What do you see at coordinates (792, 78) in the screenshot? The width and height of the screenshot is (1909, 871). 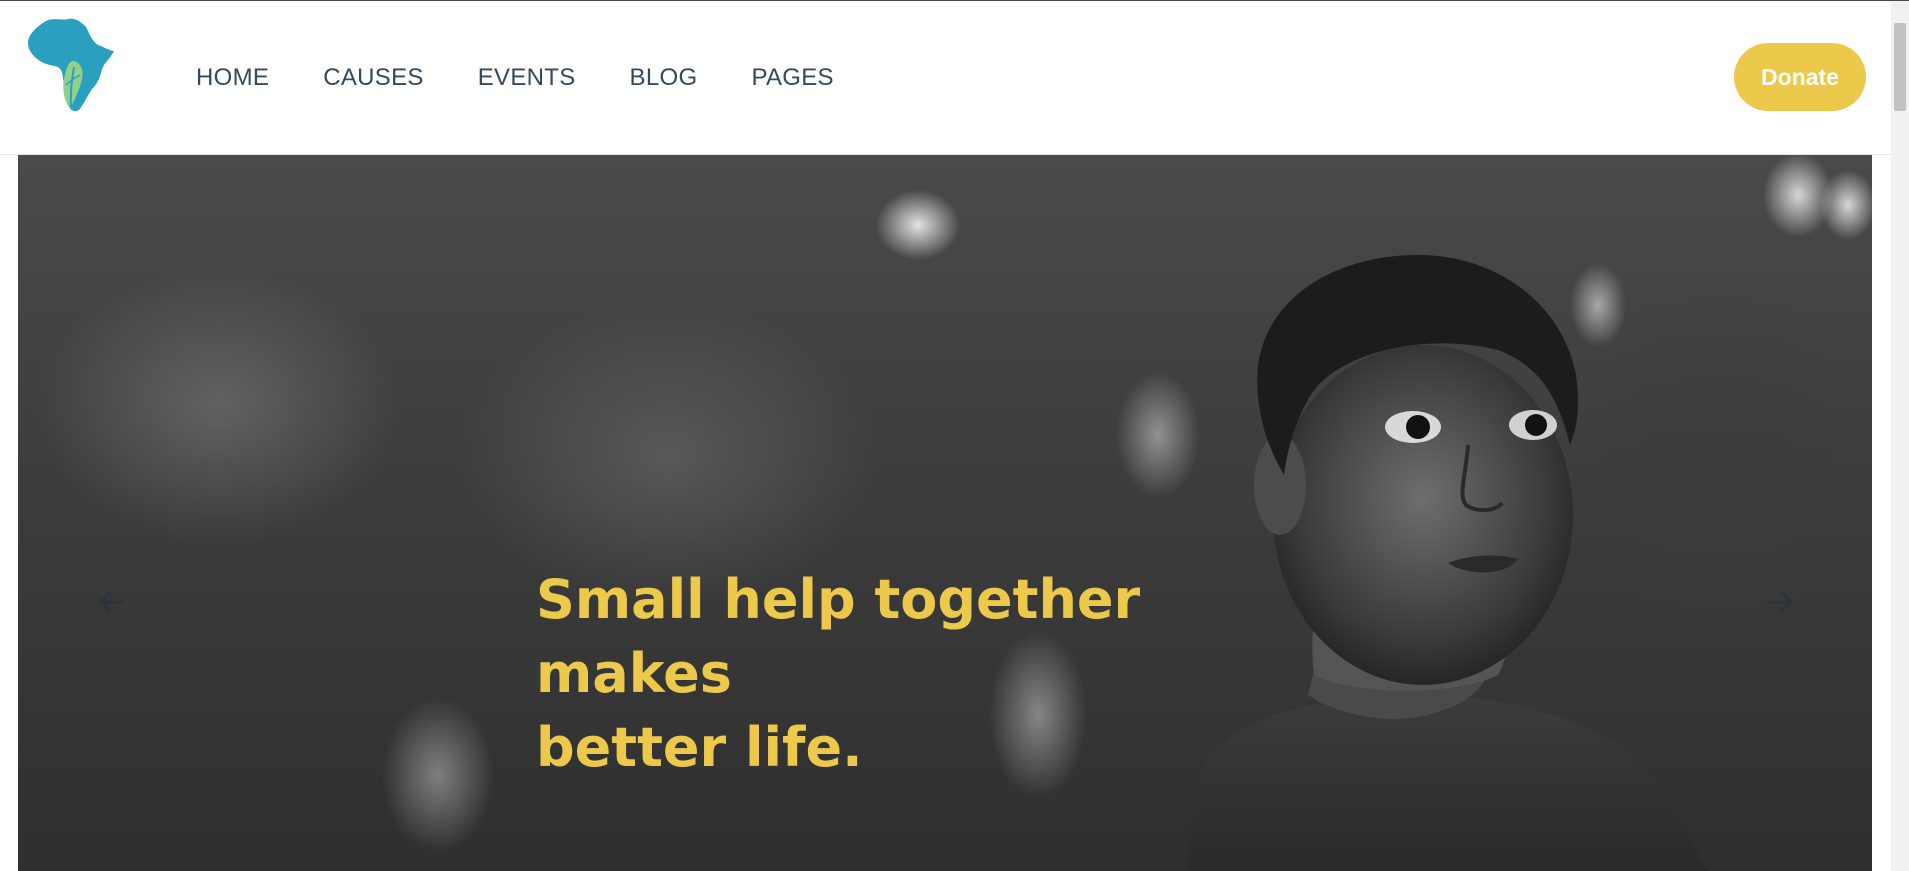 I see `nav-item-pages: PAGES` at bounding box center [792, 78].